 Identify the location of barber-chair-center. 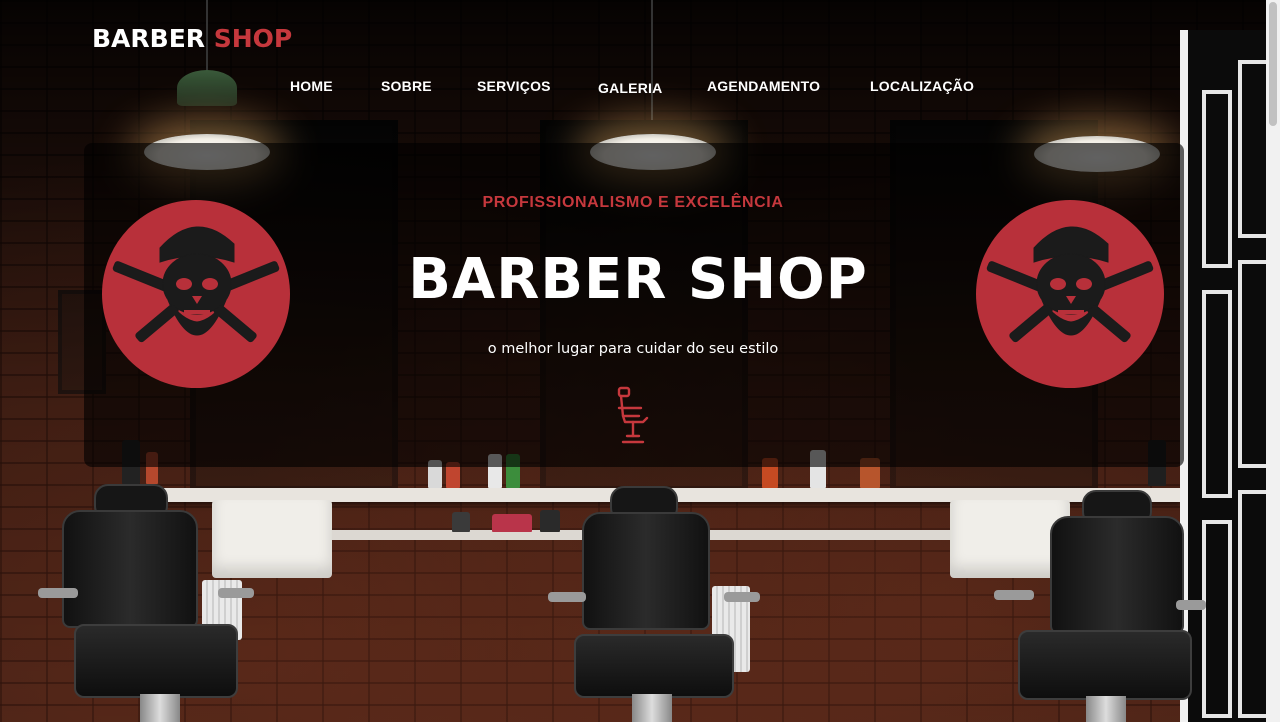
(655, 604).